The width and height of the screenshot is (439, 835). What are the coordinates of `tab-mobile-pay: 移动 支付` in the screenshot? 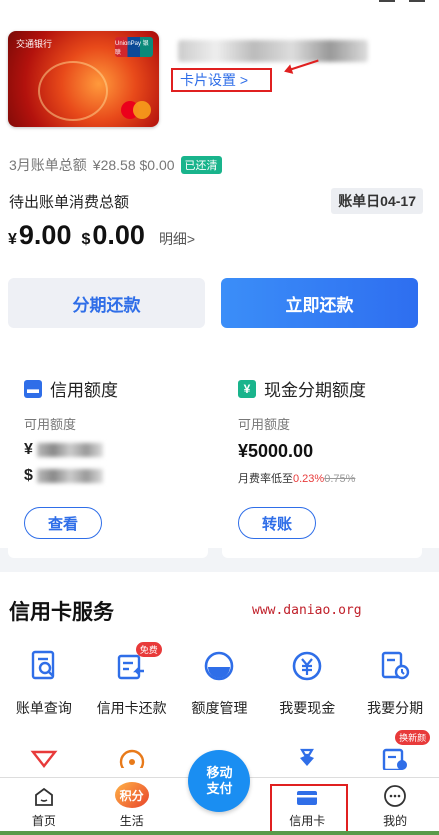 It's located at (220, 792).